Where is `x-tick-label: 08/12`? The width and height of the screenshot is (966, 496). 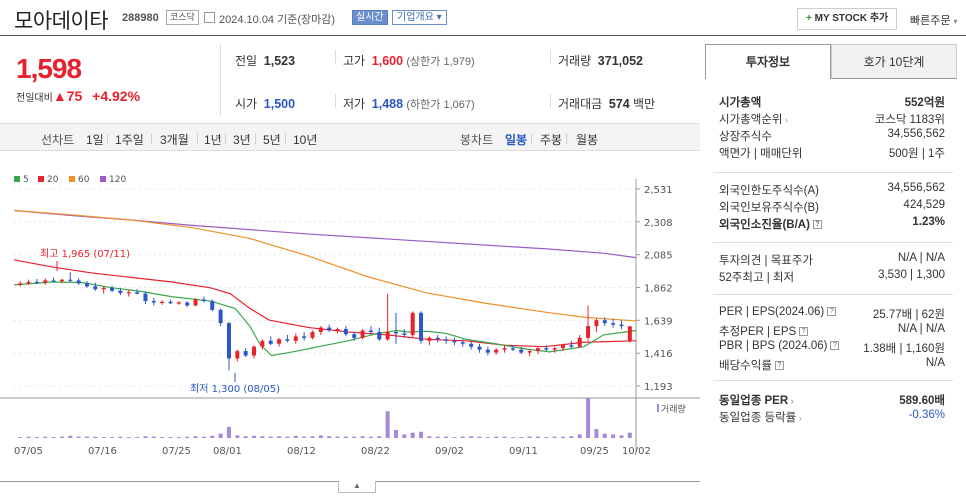 x-tick-label: 08/12 is located at coordinates (301, 451).